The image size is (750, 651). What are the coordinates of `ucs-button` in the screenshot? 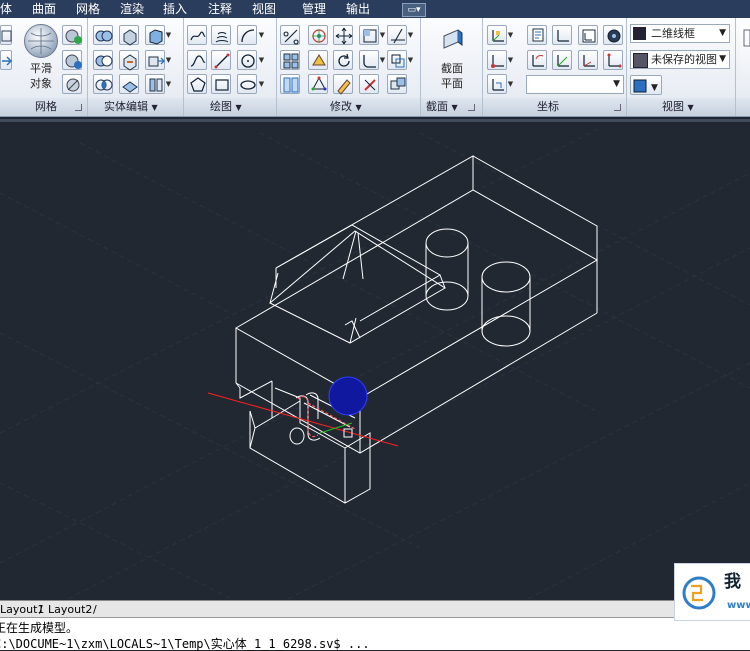 It's located at (497, 35).